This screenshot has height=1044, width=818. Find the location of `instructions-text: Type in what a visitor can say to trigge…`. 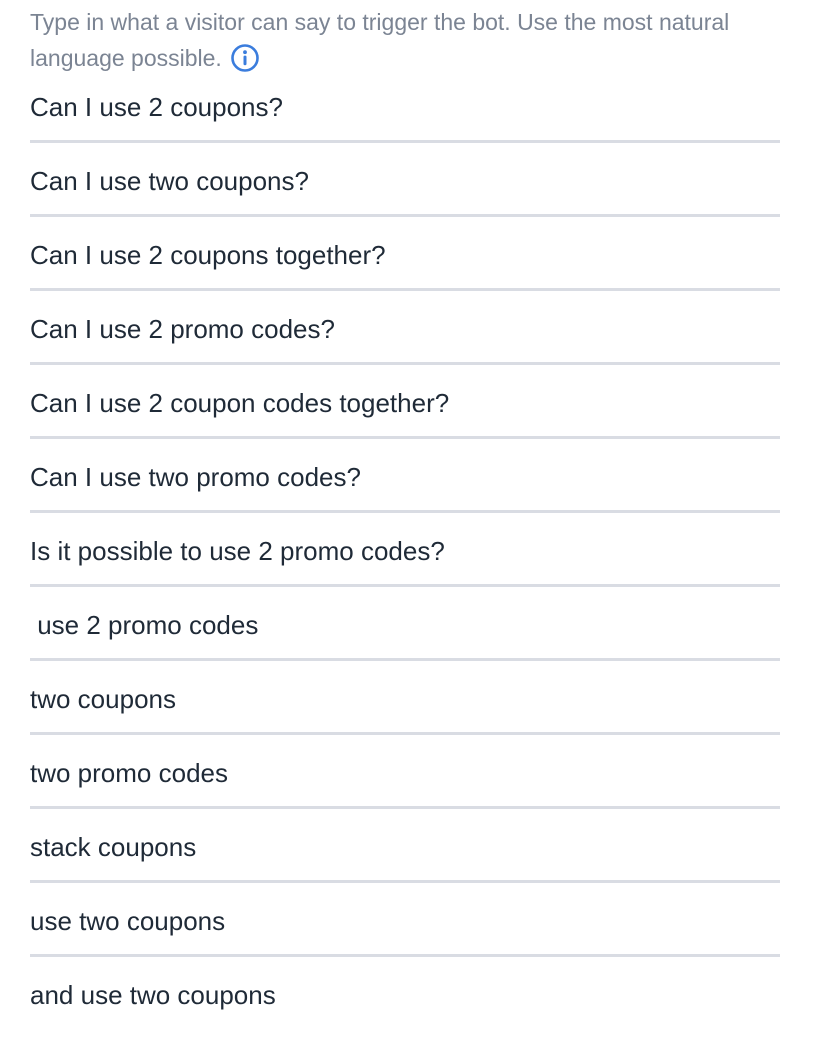

instructions-text: Type in what a visitor can say to trigge… is located at coordinates (390, 40).